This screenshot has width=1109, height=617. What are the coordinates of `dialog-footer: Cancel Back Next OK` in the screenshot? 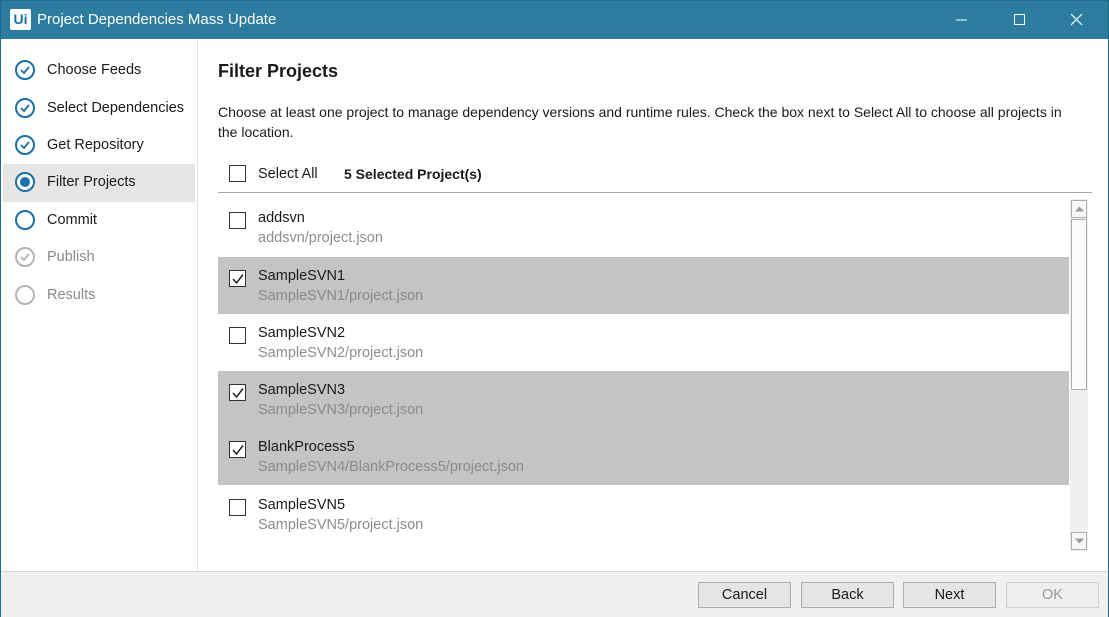 It's located at (554, 594).